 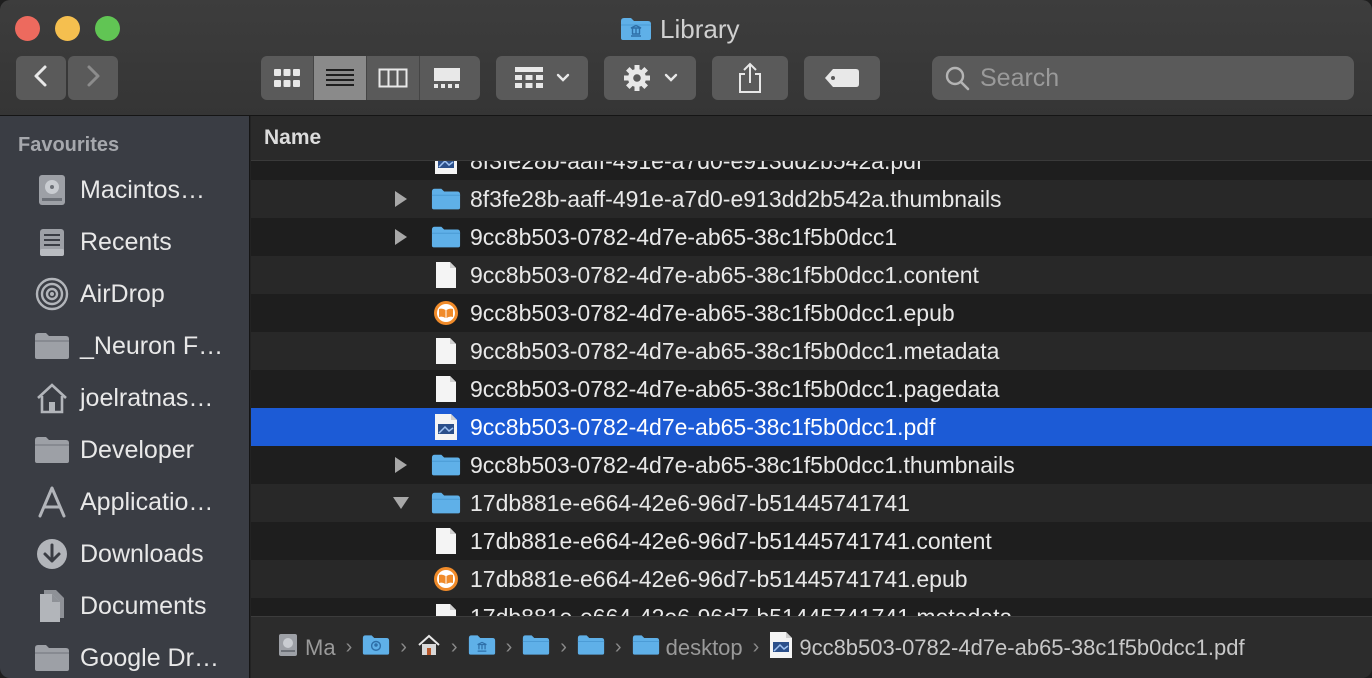 I want to click on path-segment-label: Ma, so click(x=320, y=647).